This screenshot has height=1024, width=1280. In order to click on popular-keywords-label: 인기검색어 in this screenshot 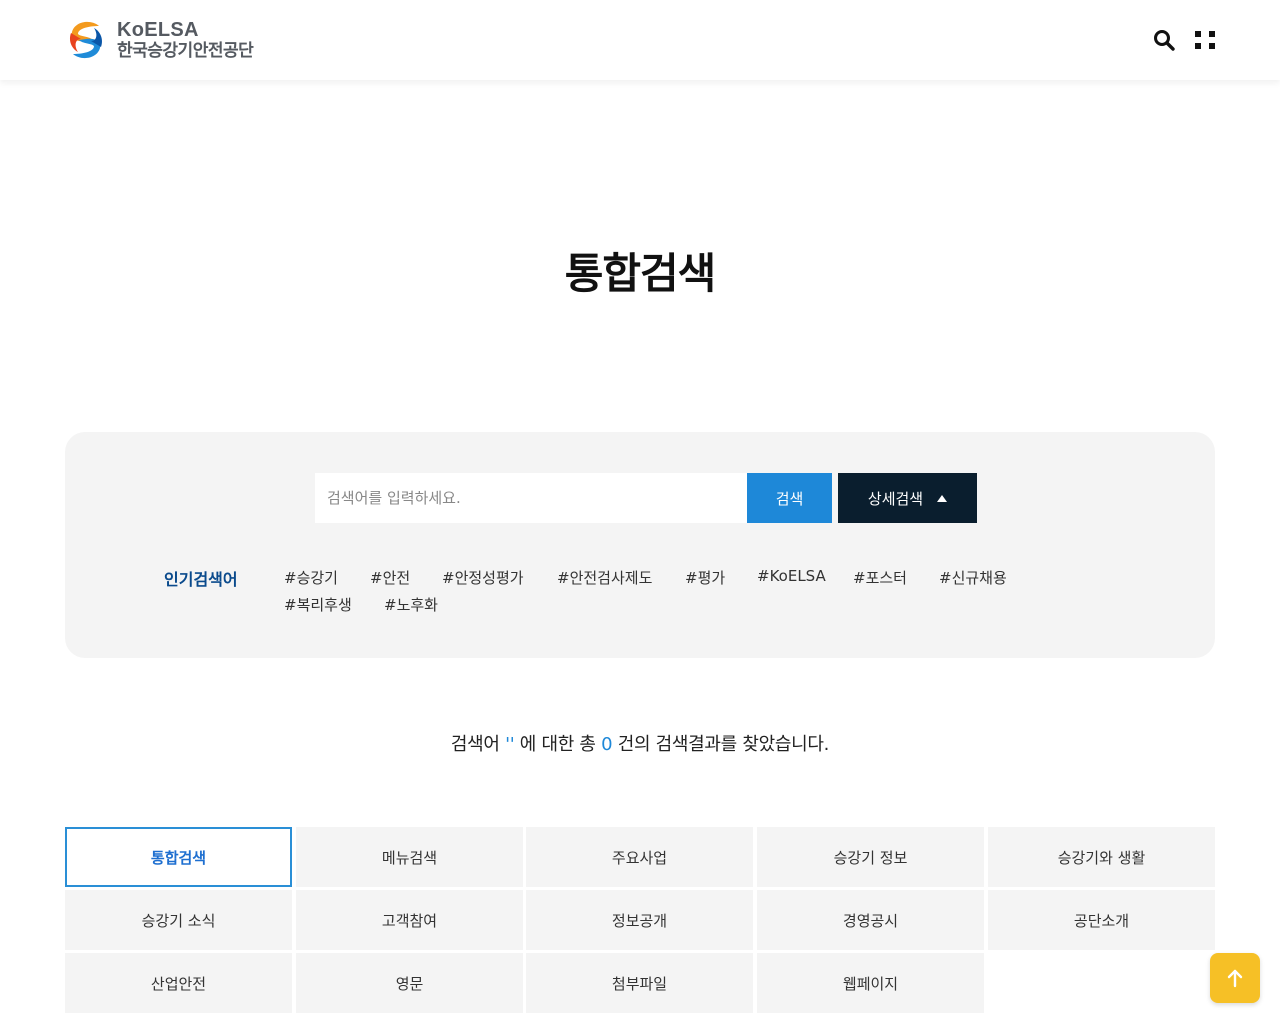, I will do `click(201, 579)`.